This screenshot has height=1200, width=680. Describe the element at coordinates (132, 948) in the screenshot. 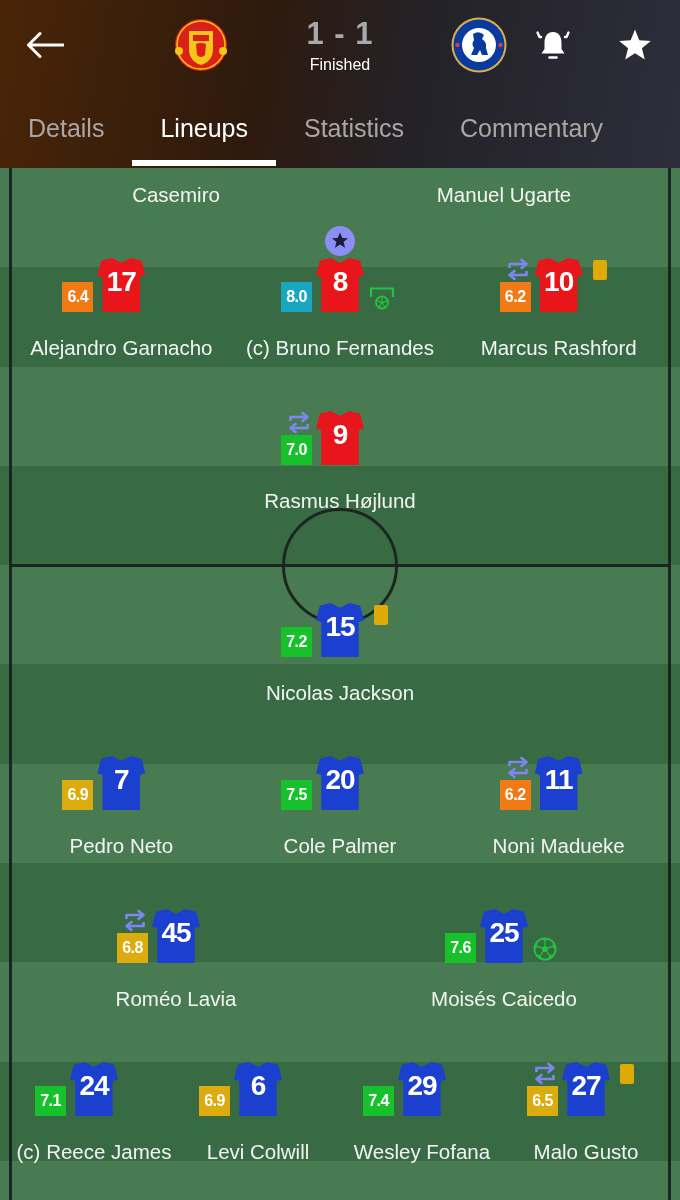

I see `rating-badge: 6.8` at that location.